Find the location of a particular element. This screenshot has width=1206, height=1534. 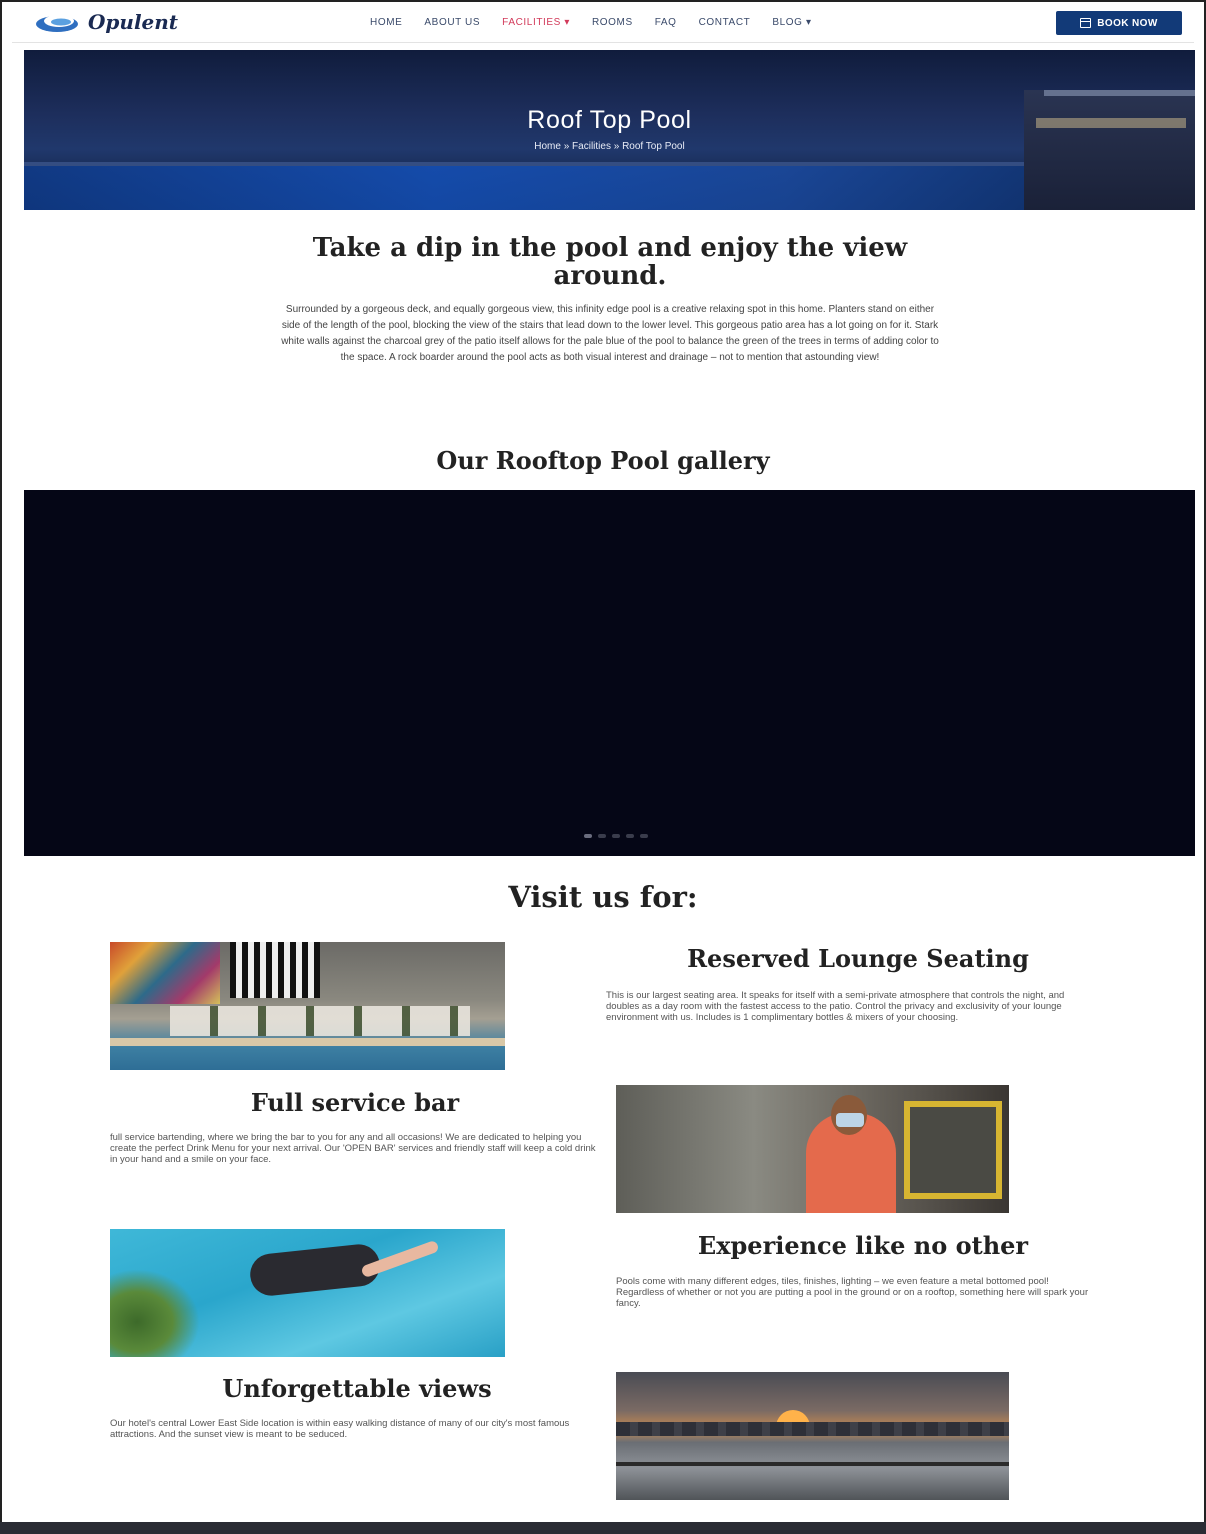

nav-facilities-label: FACILITIES is located at coordinates (531, 22).